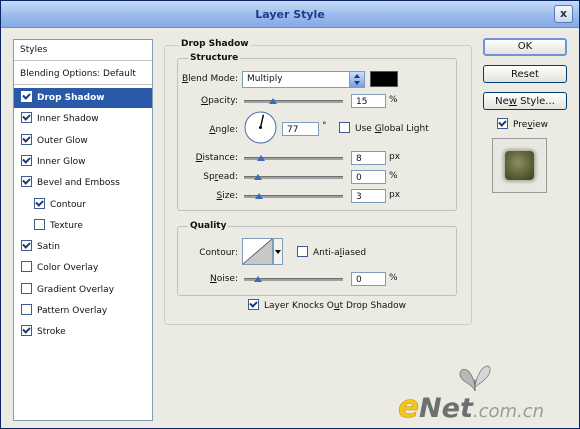 The image size is (580, 429). I want to click on enet-watermark: eNet.com.cn, so click(471, 407).